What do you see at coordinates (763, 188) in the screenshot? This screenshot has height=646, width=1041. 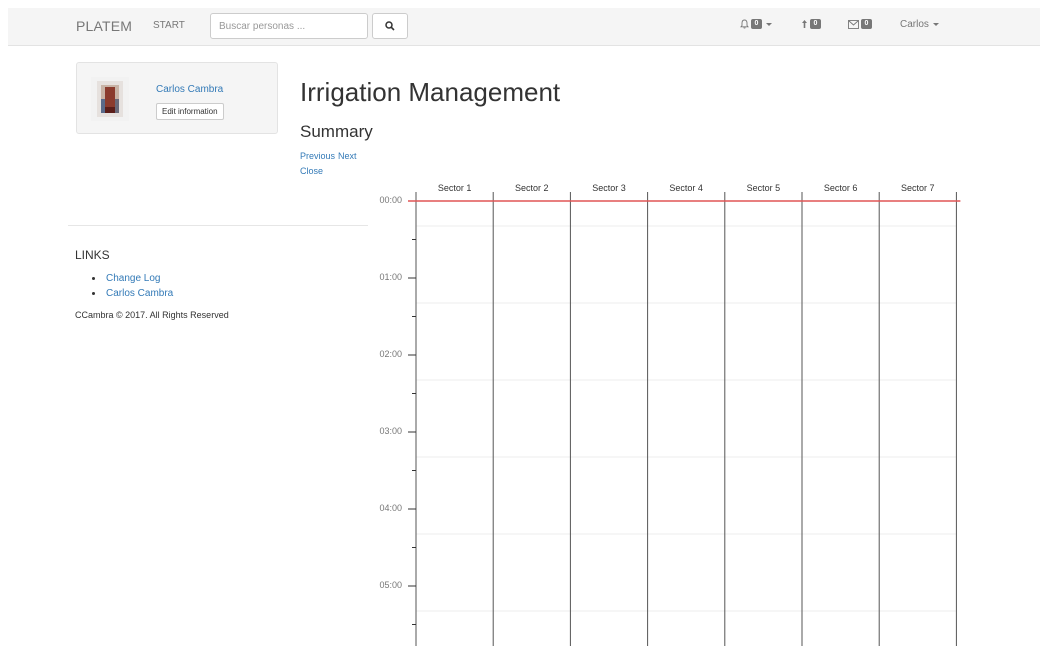 I see `sector-label: Sector 5` at bounding box center [763, 188].